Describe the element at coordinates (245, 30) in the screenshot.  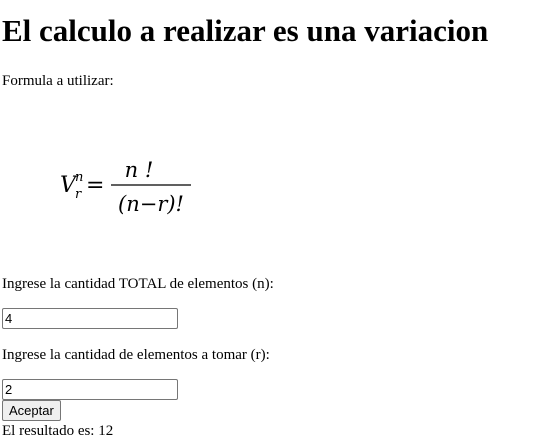
I see `page-title: El calculo a realizar es una variacion` at that location.